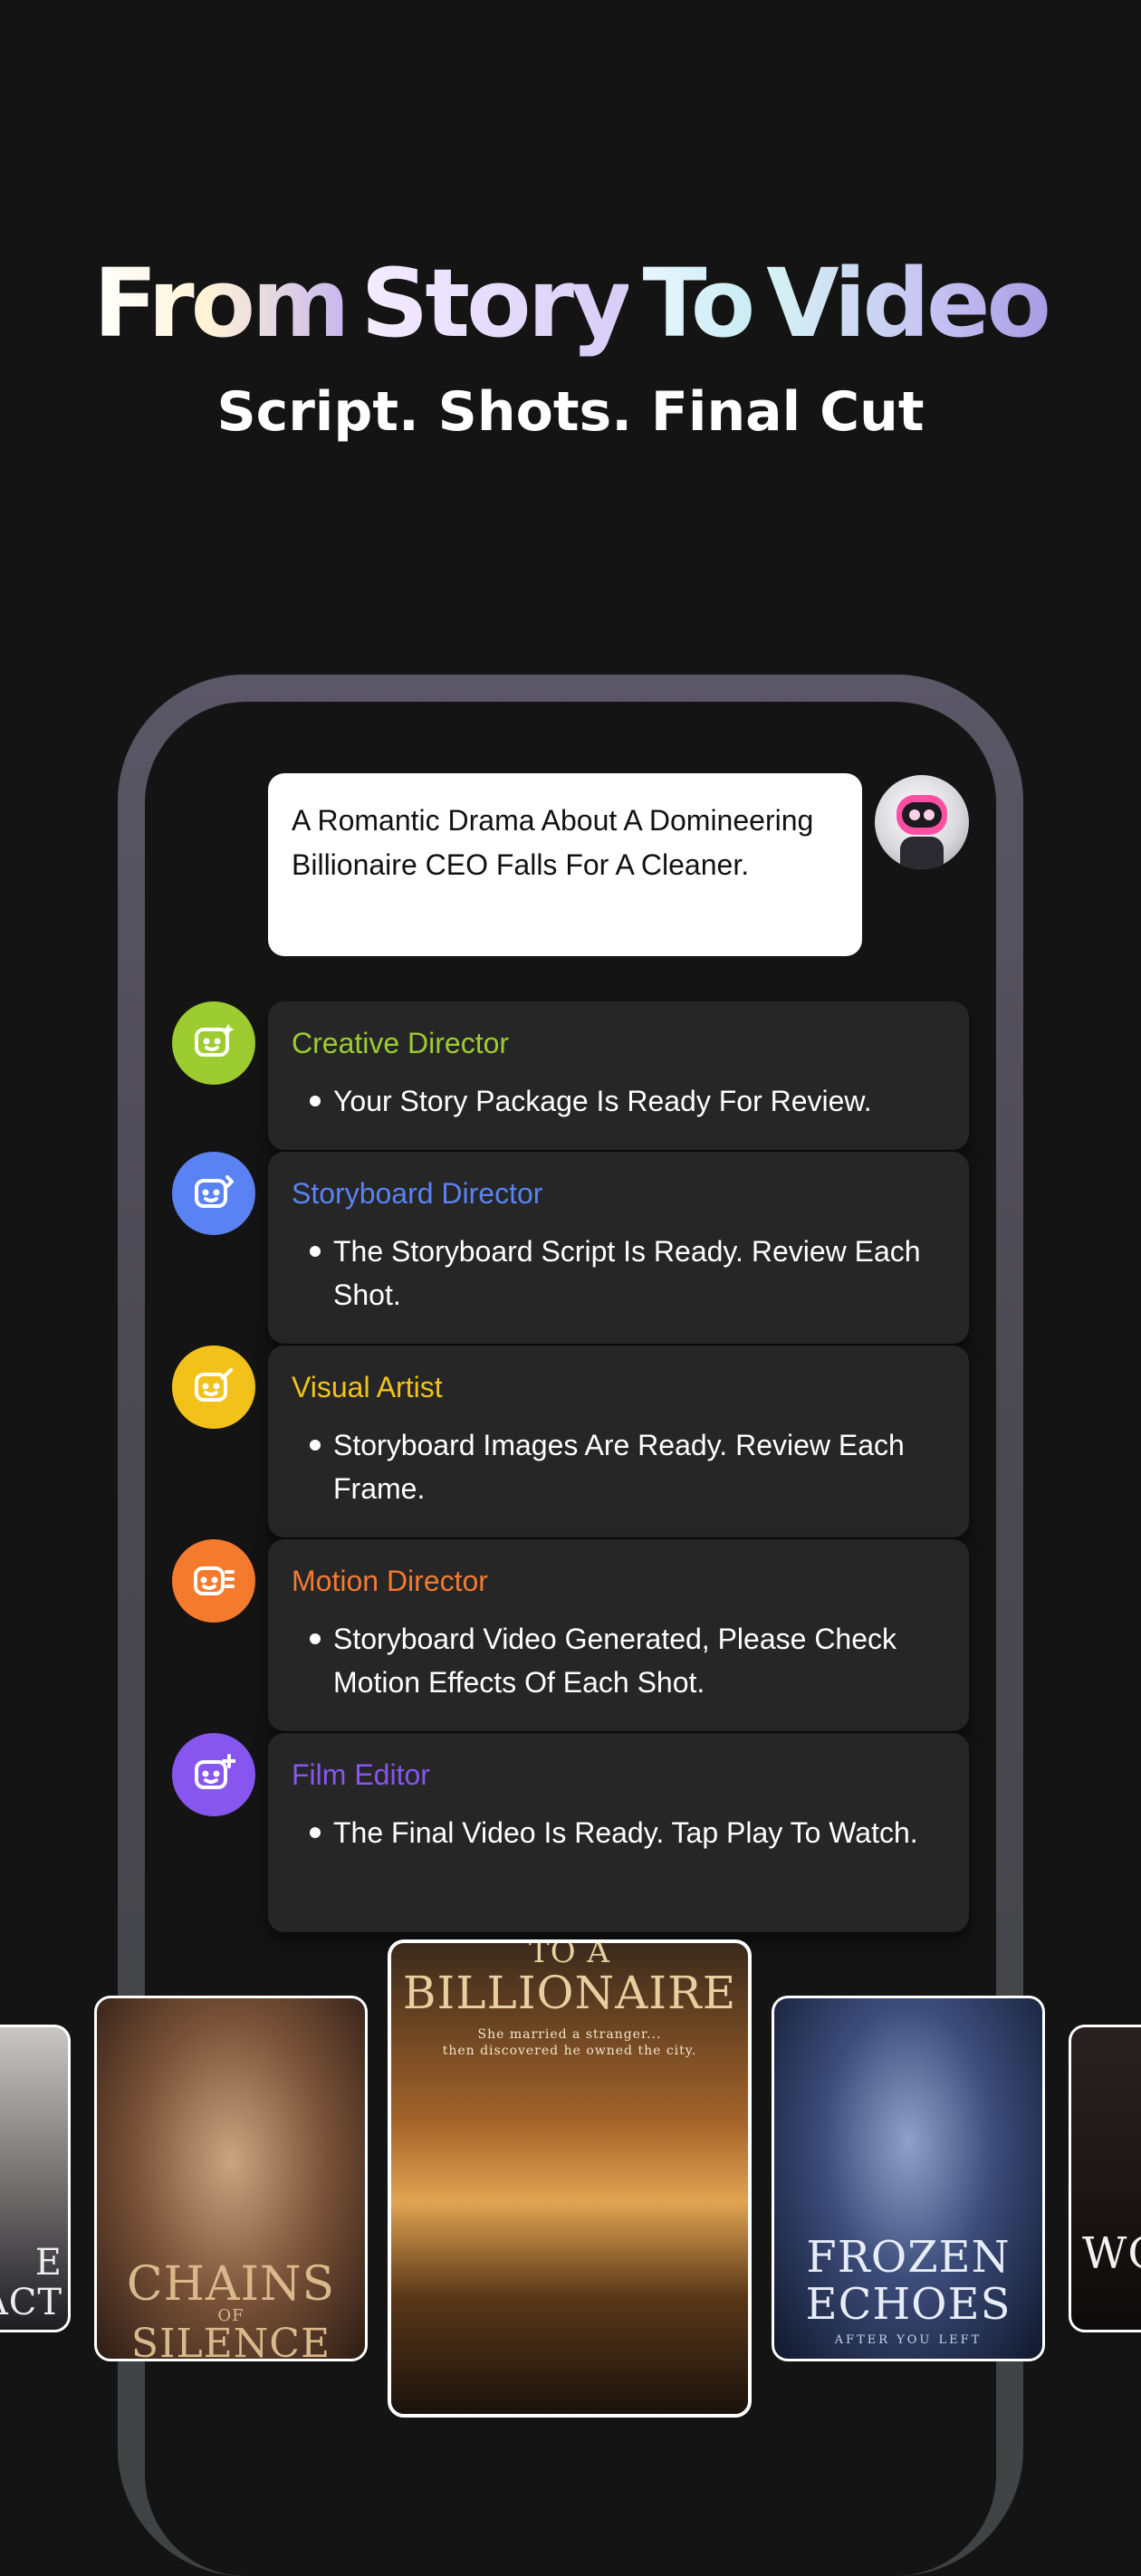 This screenshot has height=2576, width=1141. Describe the element at coordinates (213, 1581) in the screenshot. I see `motion-director-icon` at that location.